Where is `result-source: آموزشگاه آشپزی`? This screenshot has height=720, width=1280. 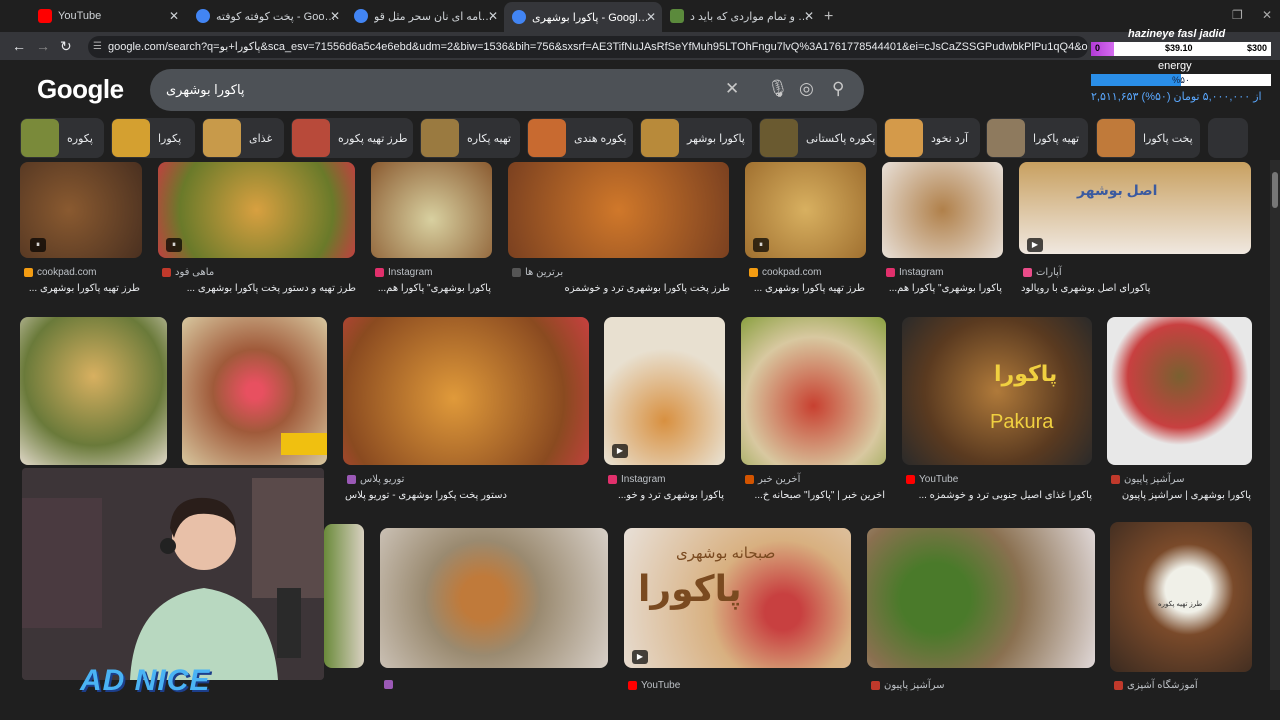
result-source: آموزشگاه آشپزی is located at coordinates (1156, 685).